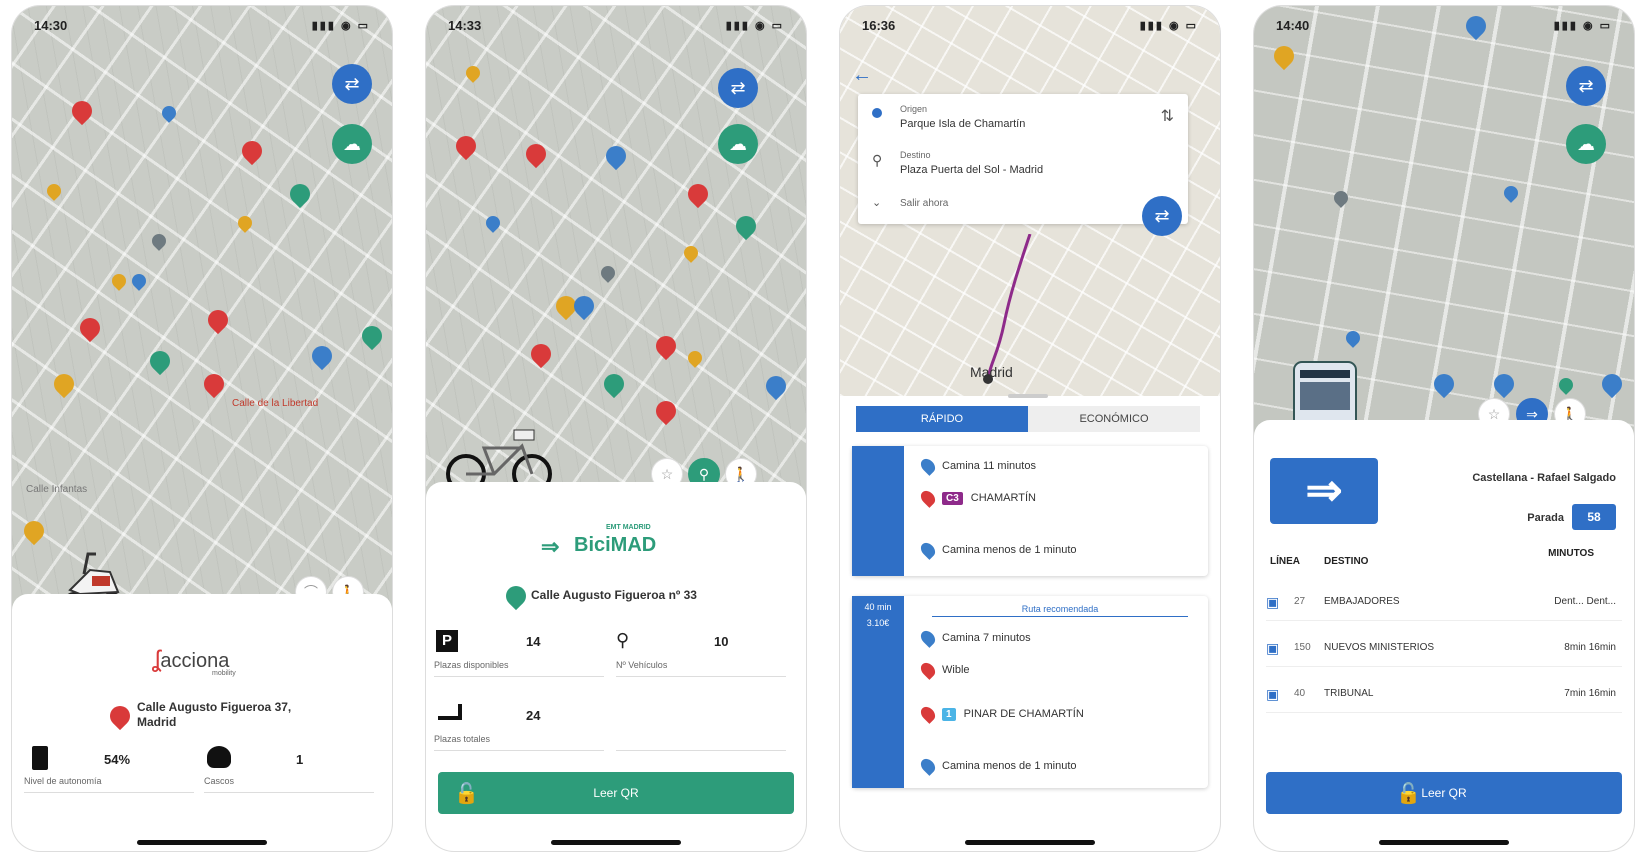  I want to click on emt-logo-icon: ⇒, so click(1324, 491).